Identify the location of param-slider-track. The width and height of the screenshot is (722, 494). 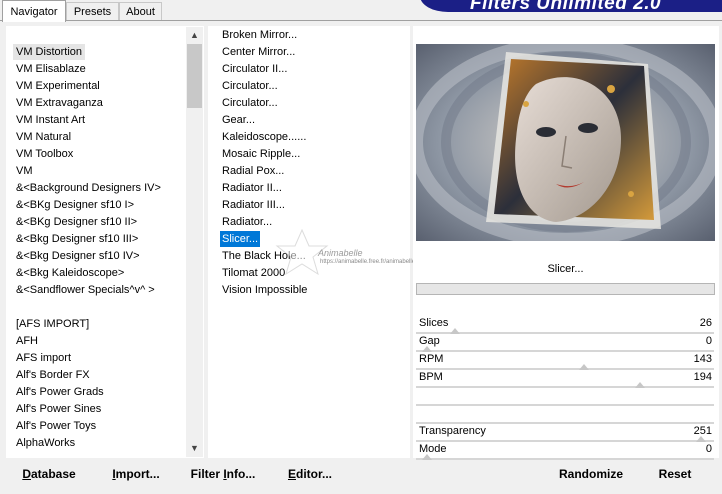
(565, 459).